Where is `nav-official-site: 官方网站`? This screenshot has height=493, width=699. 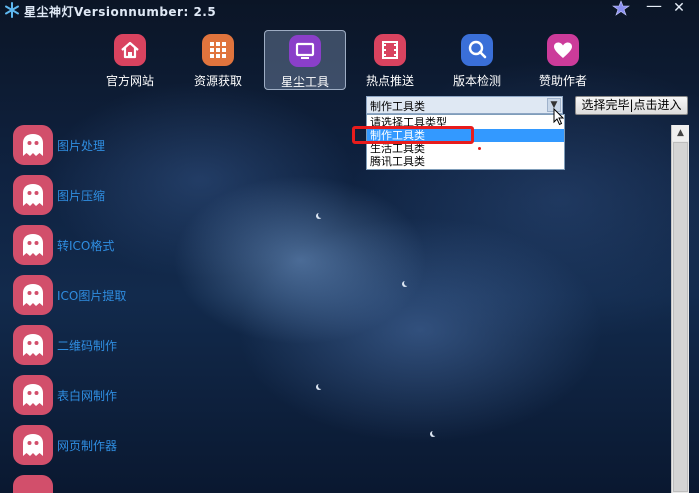
nav-official-site: 官方网站 is located at coordinates (130, 60).